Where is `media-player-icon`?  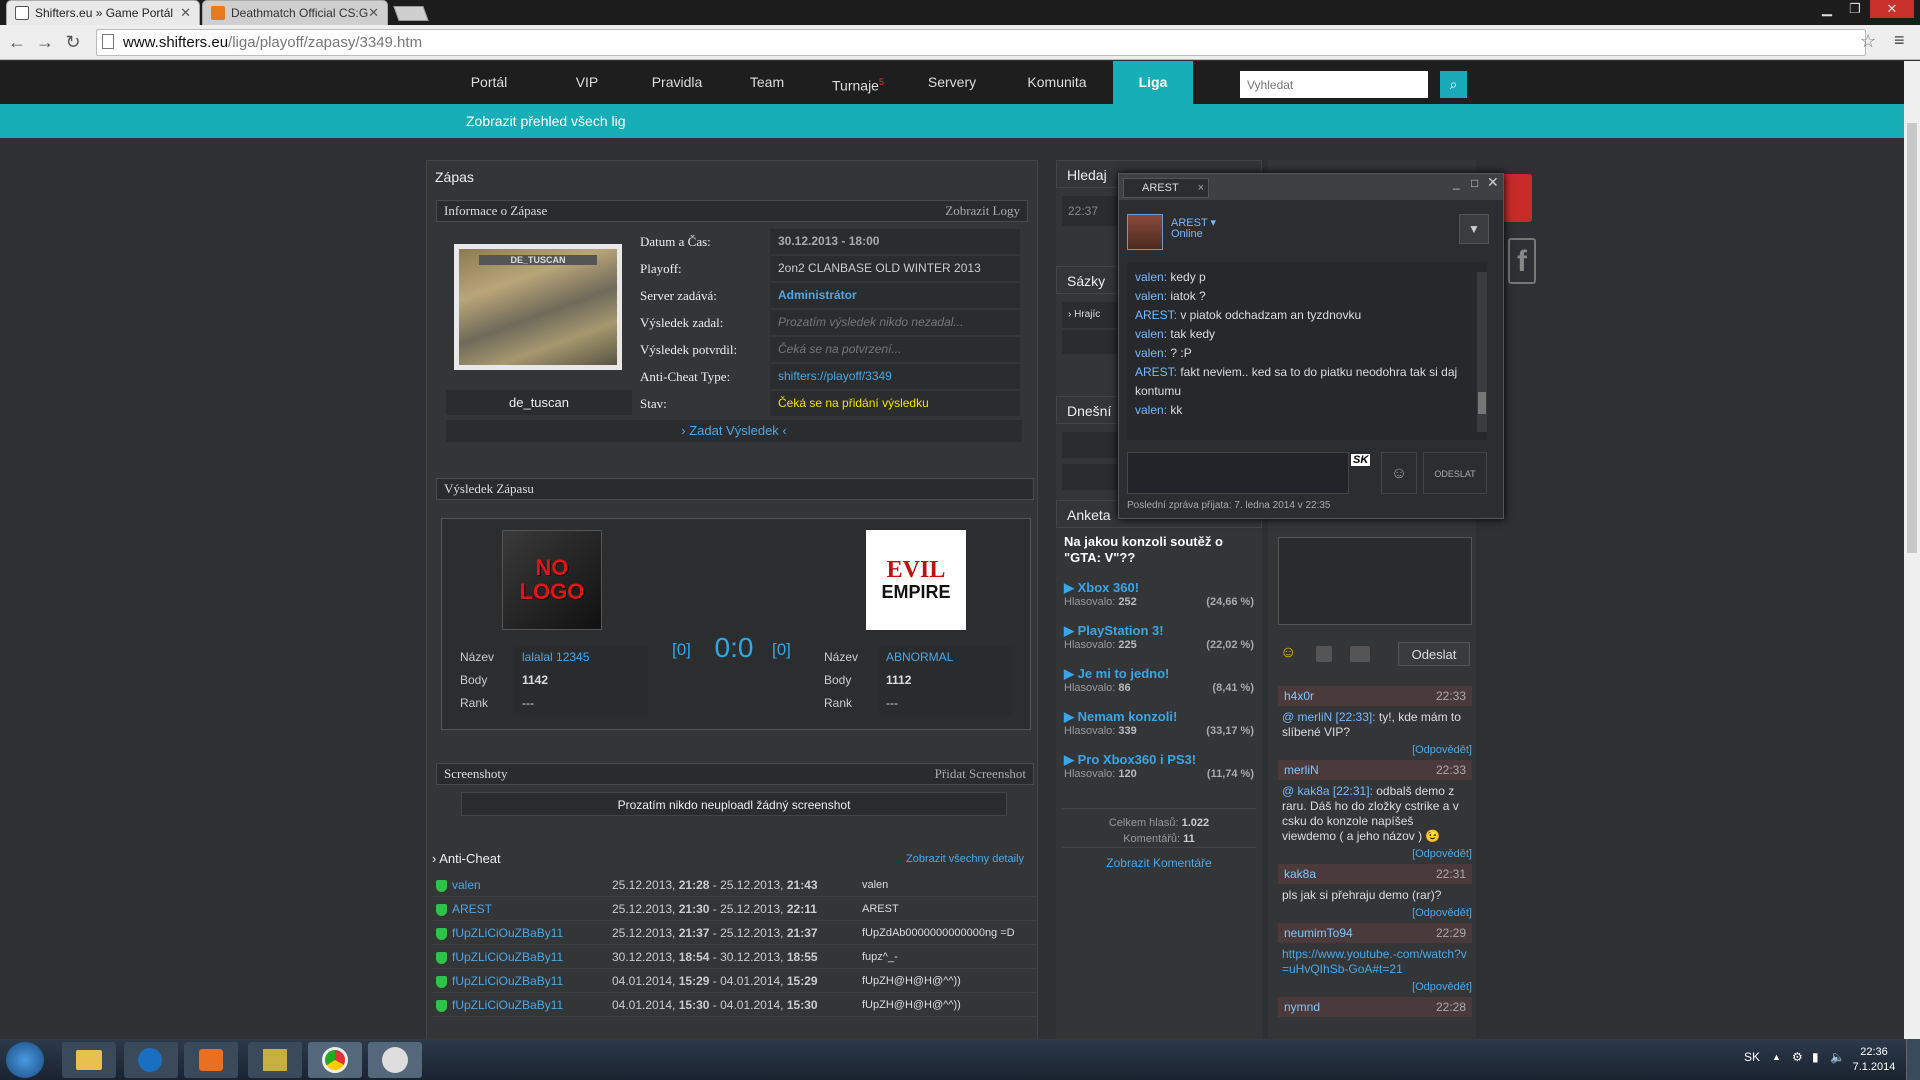 media-player-icon is located at coordinates (211, 1060).